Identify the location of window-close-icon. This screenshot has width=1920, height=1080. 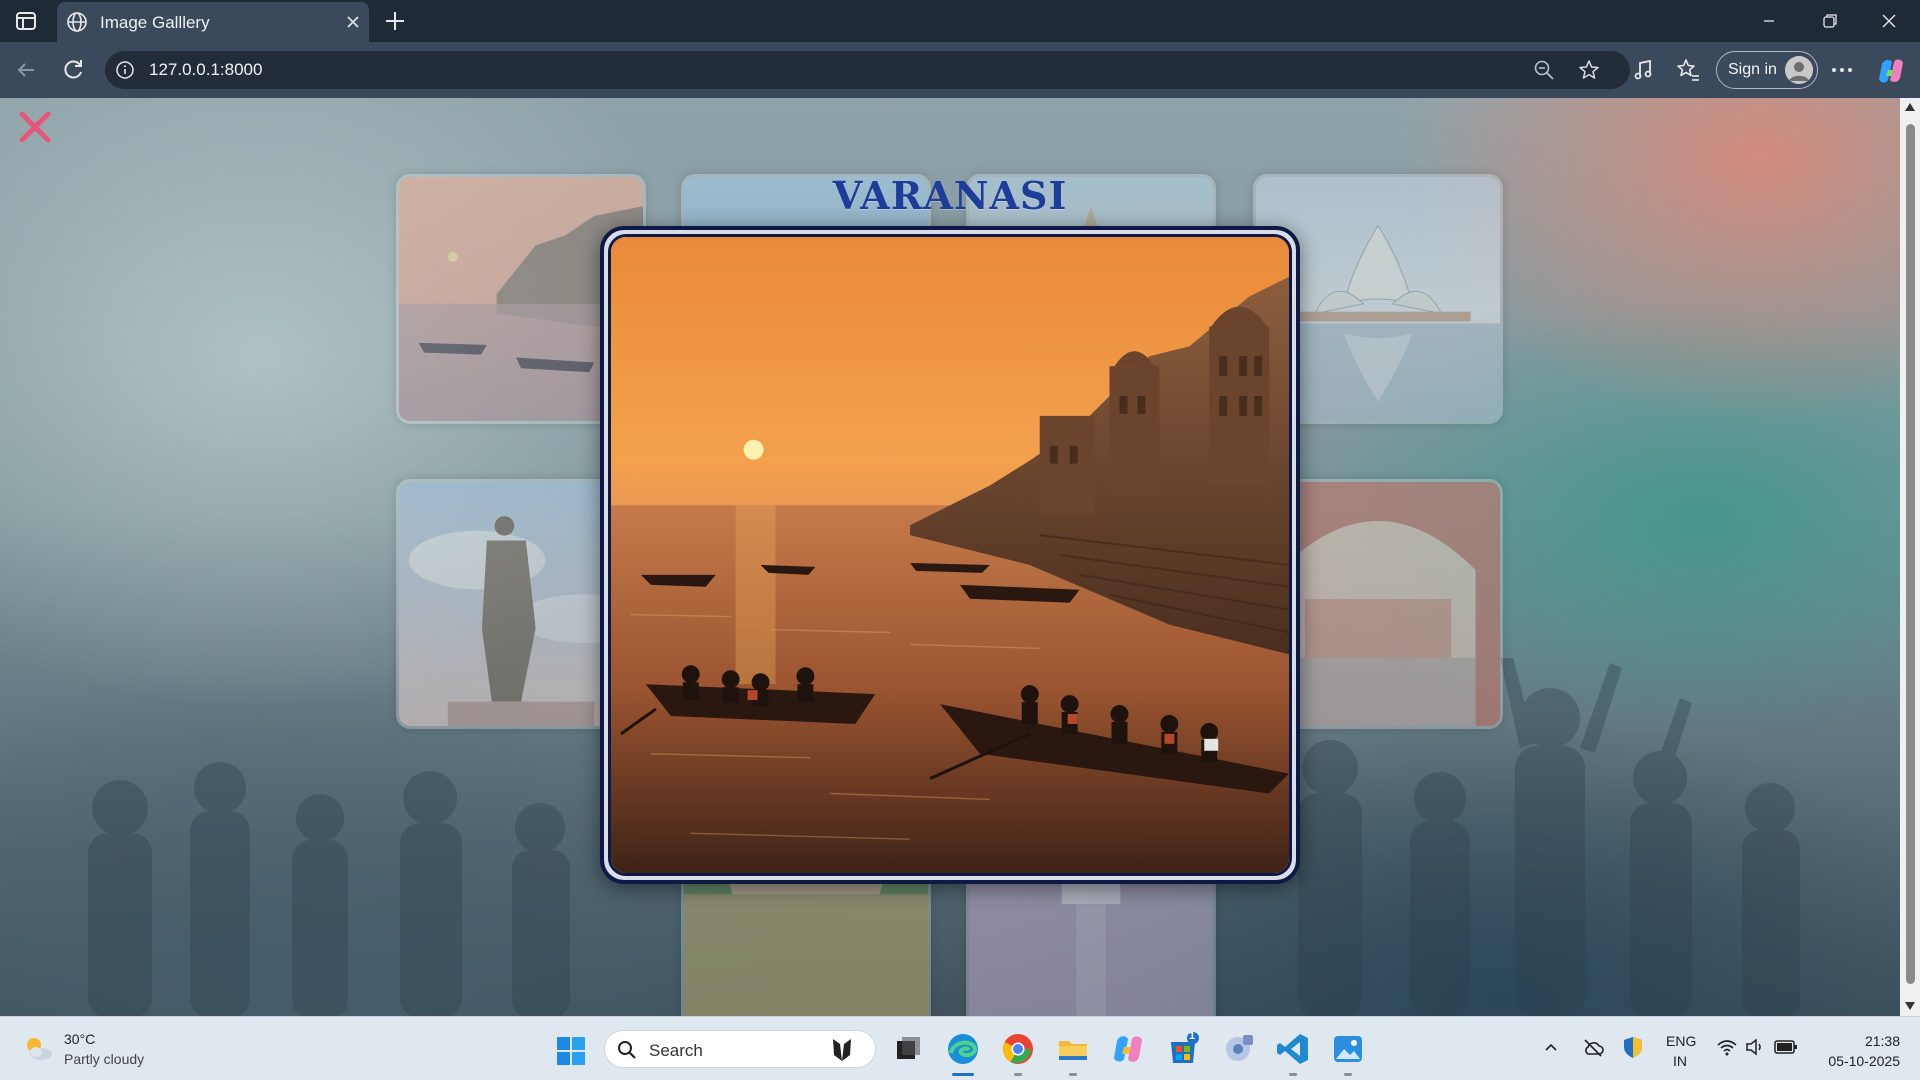
(1889, 21).